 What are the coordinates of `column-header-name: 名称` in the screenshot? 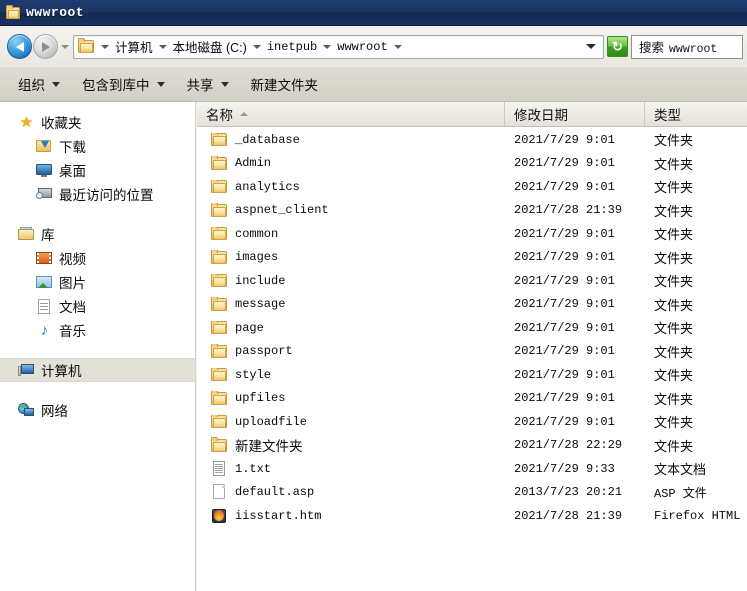 It's located at (351, 114).